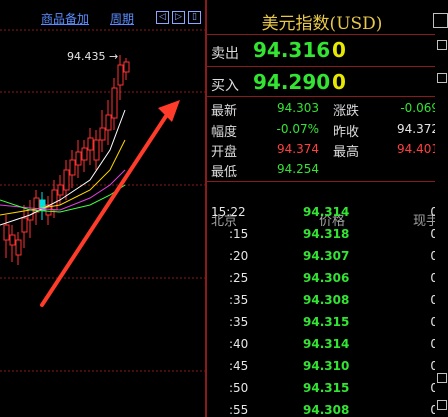 Image resolution: width=448 pixels, height=417 pixels. Describe the element at coordinates (65, 18) in the screenshot. I see `product-link: 商品备加` at that location.